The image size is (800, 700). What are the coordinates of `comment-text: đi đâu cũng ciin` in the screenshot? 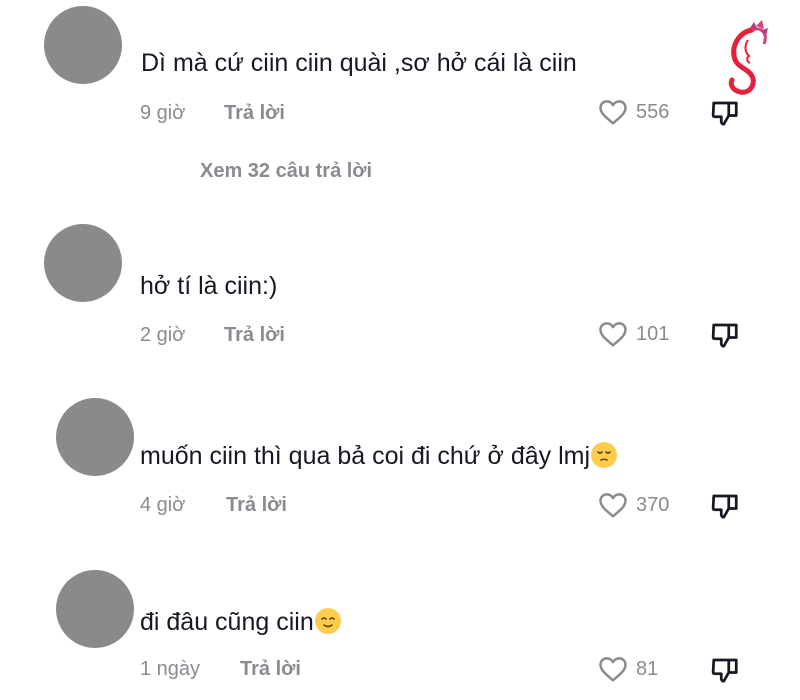 It's located at (240, 622).